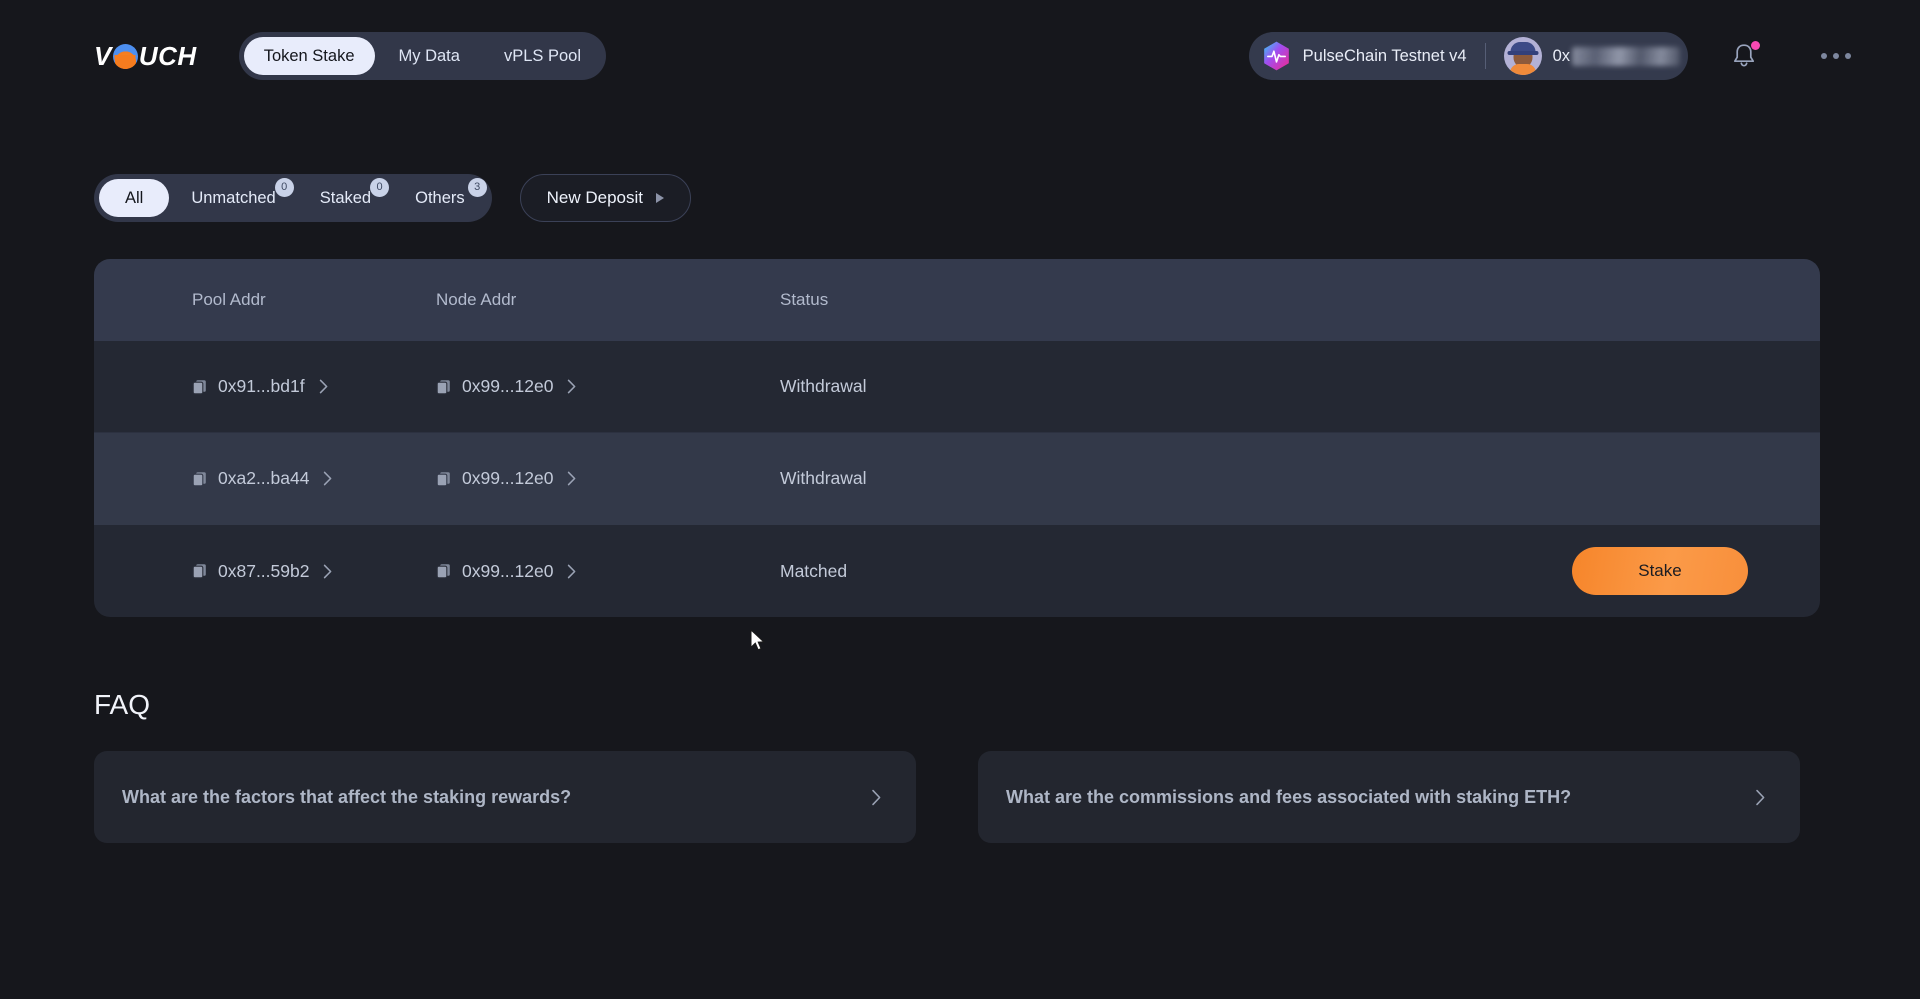 This screenshot has width=1920, height=999. I want to click on table-row: 0x87...59b2 0x99...12e0 Matched Stake, so click(957, 571).